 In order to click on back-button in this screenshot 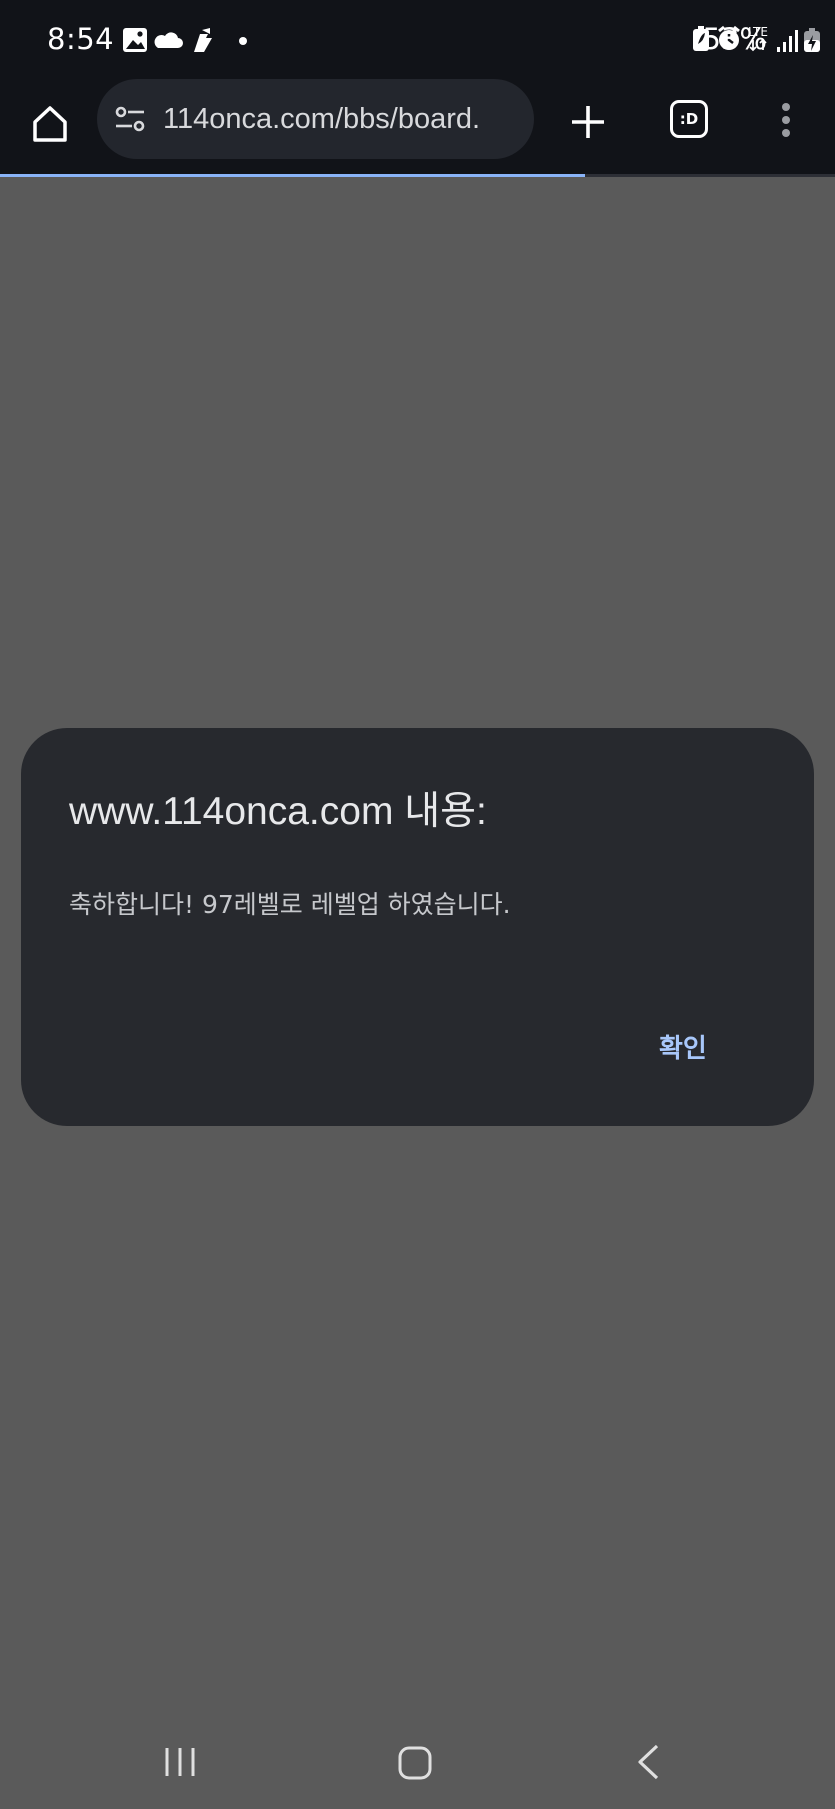, I will do `click(648, 1762)`.